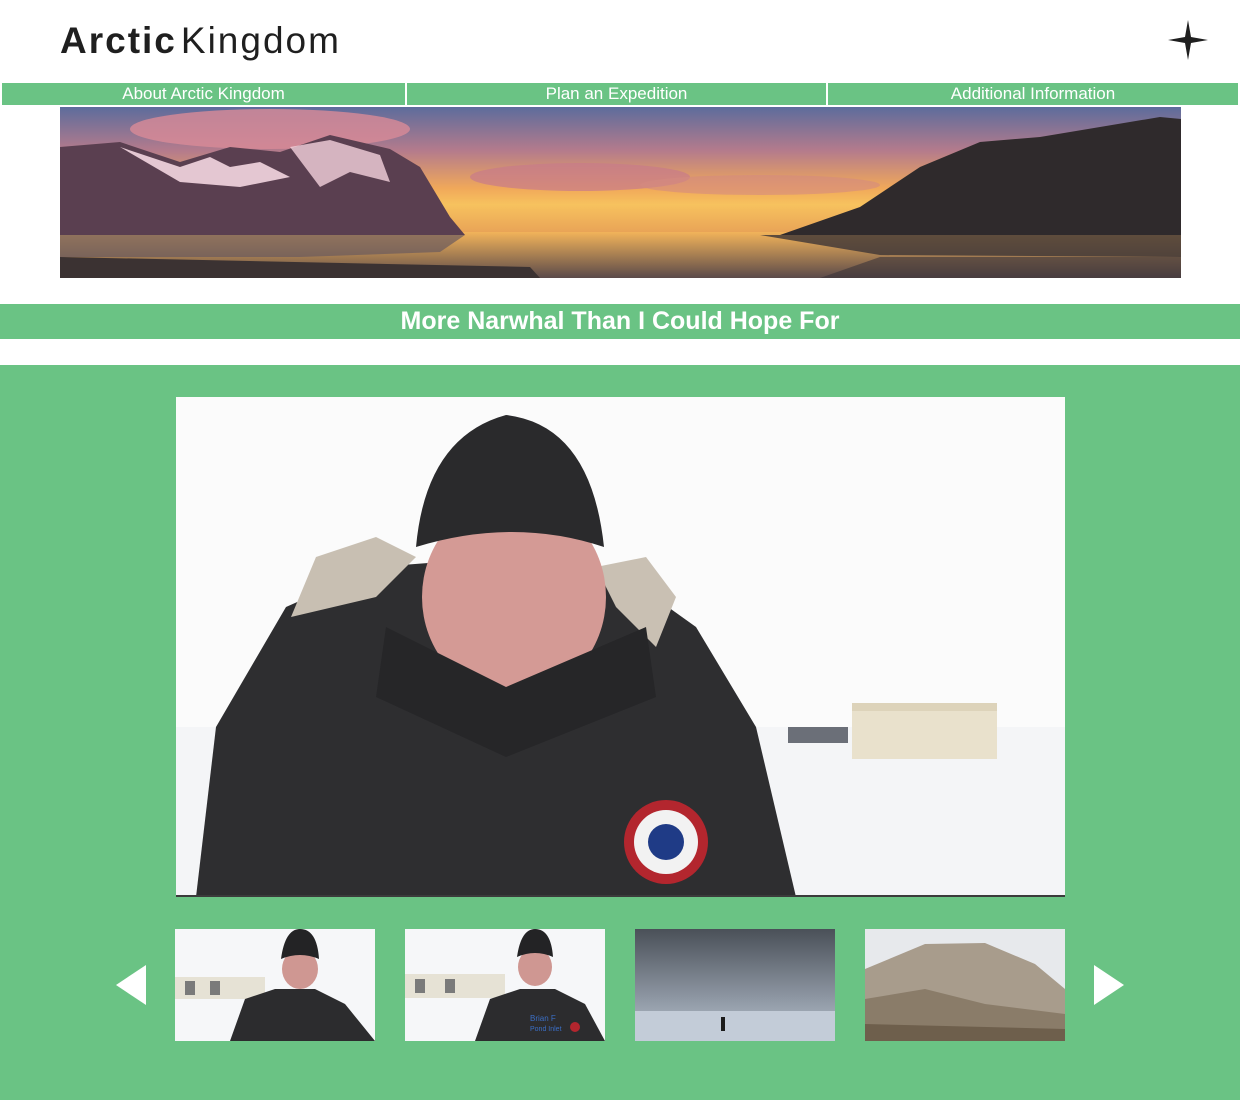  I want to click on nav-additional-info: Additional Information, so click(1033, 94).